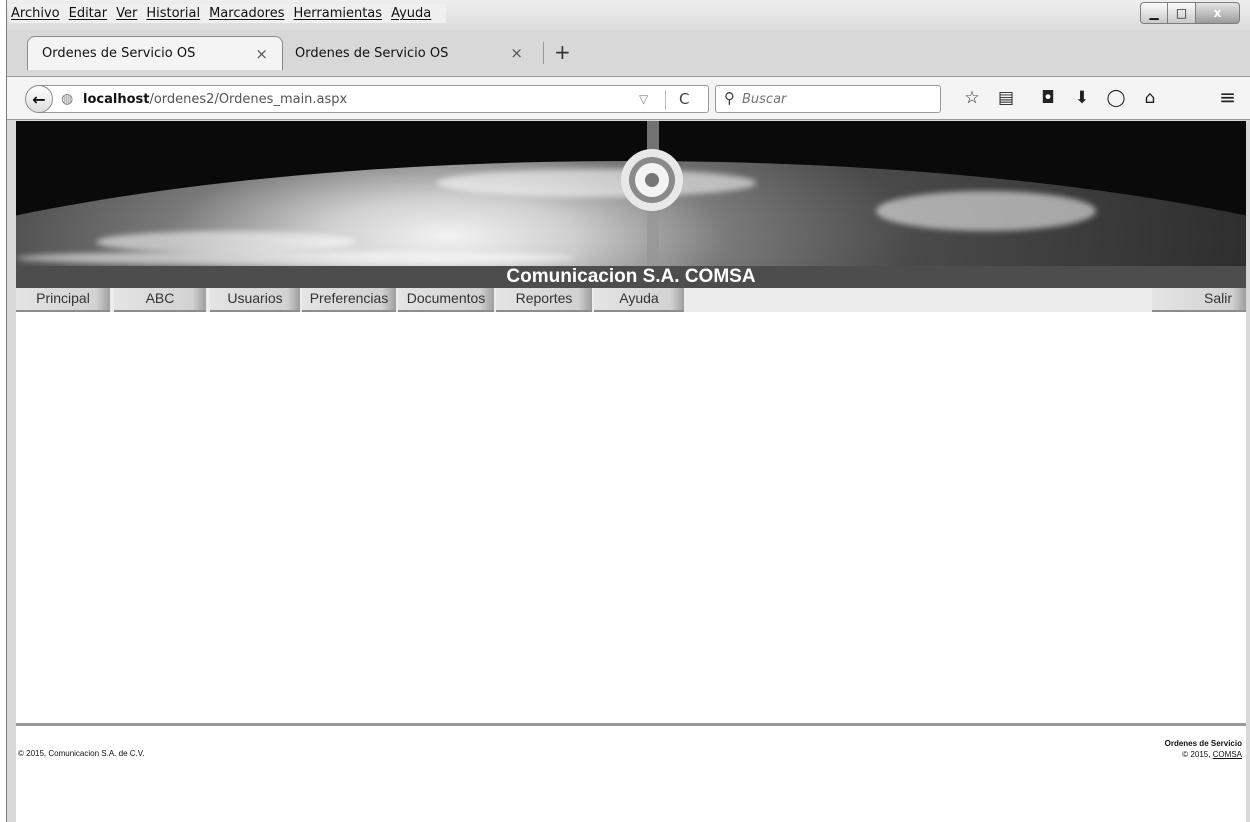 This screenshot has width=1250, height=822. Describe the element at coordinates (837, 99) in the screenshot. I see `search-input` at that location.